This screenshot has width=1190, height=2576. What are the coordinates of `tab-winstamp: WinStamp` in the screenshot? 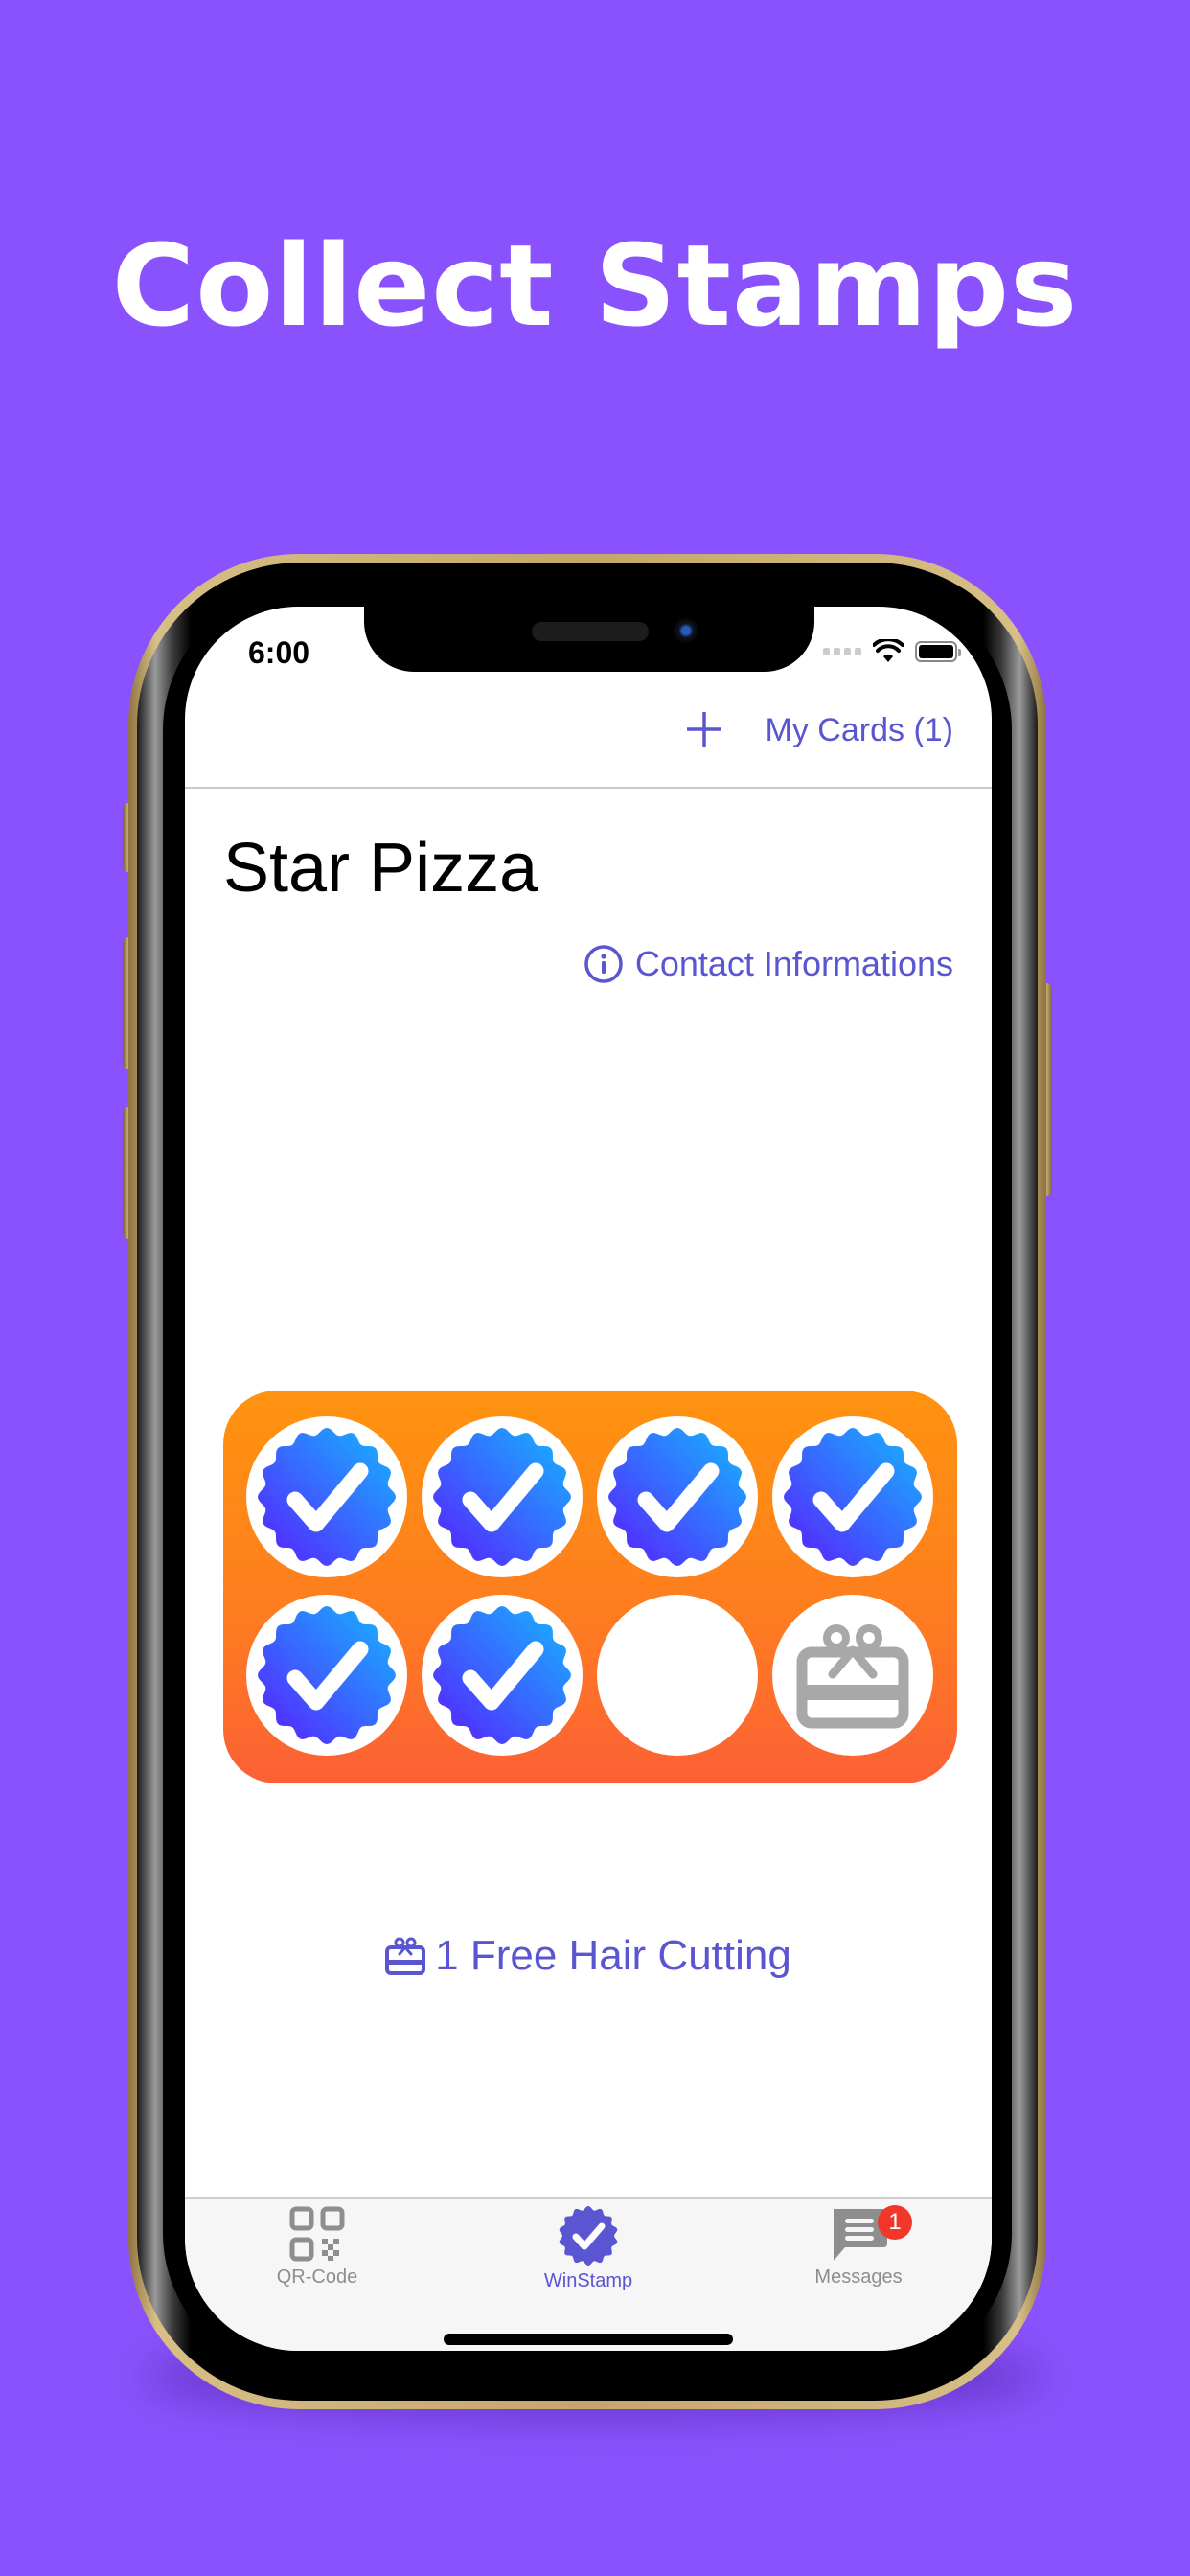 It's located at (588, 2248).